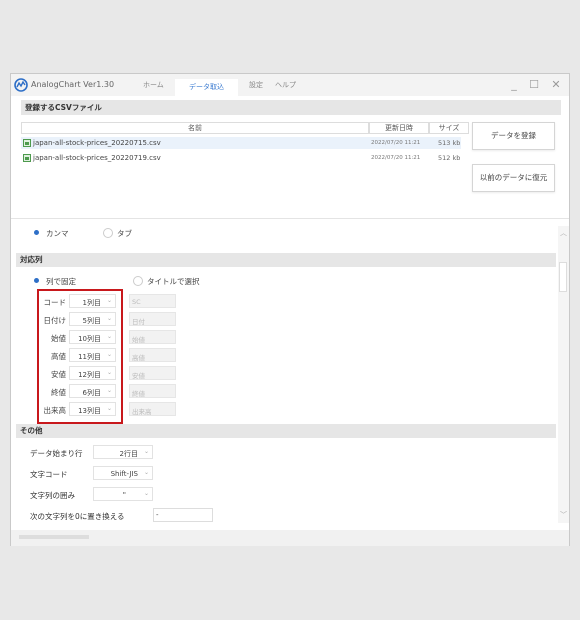  Describe the element at coordinates (152, 391) in the screenshot. I see `title-field-close: 終値` at that location.